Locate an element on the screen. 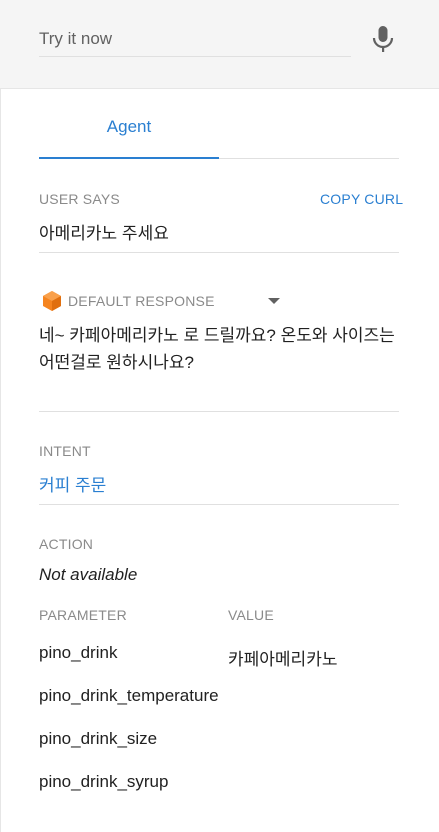  user-says-label: USER SAYS is located at coordinates (79, 199).